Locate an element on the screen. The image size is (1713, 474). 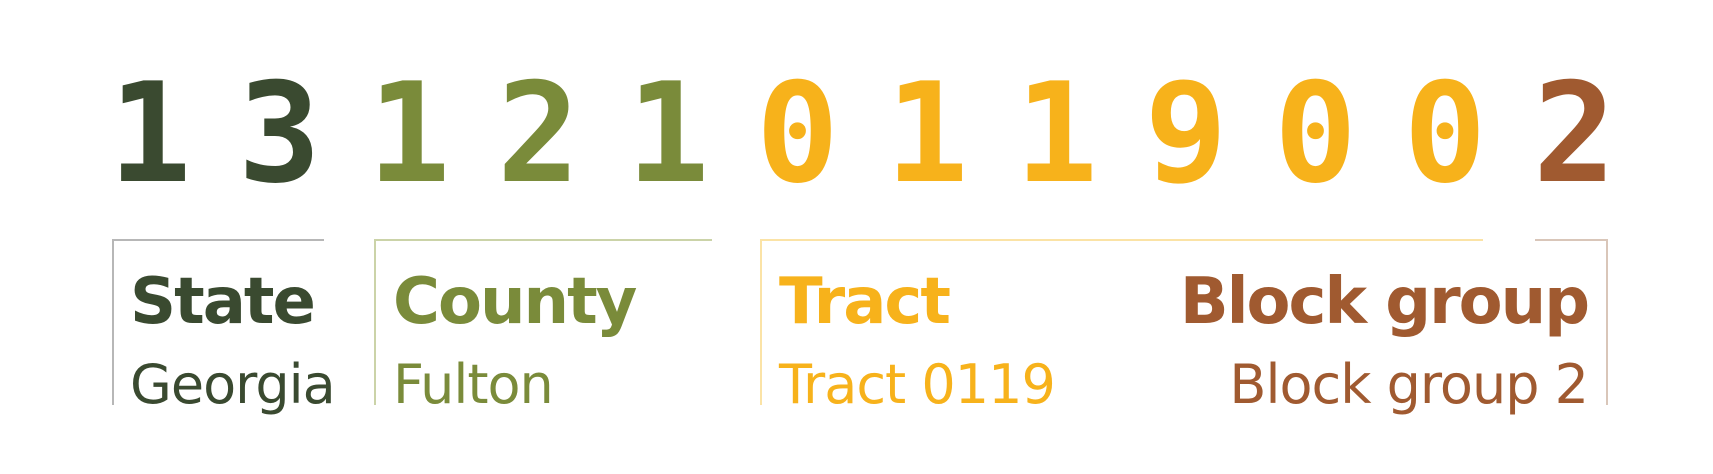
county-segment: County Fulton is located at coordinates (543, 327).